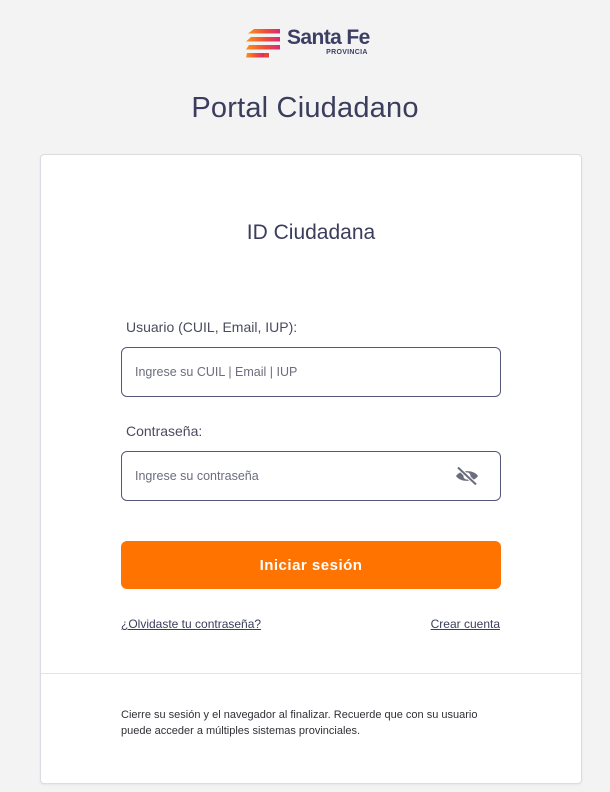 The image size is (610, 792). Describe the element at coordinates (212, 327) in the screenshot. I see `username-label: Usuario (CUIL, Email, IUP):` at that location.